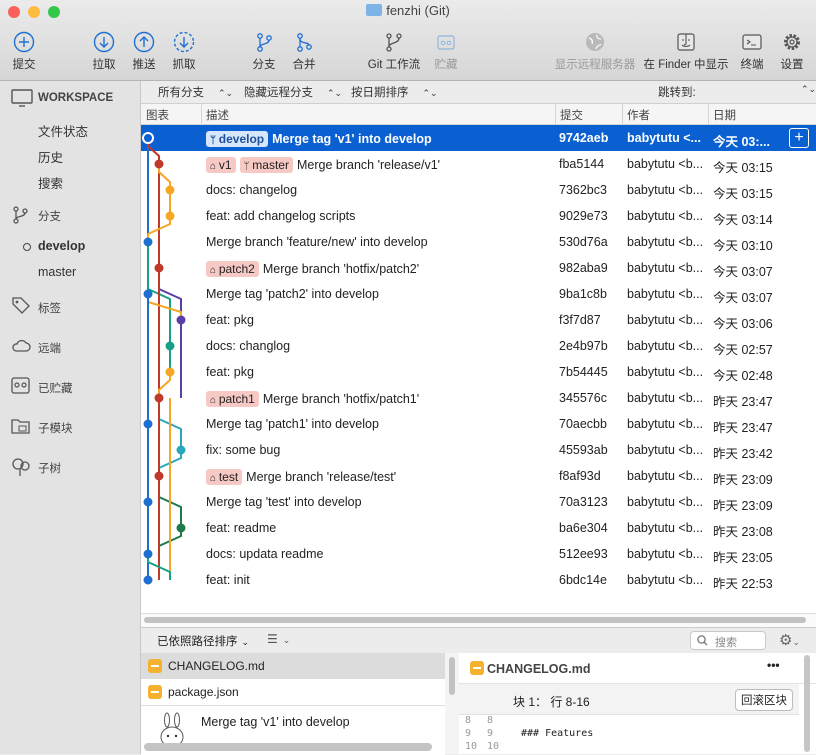 The width and height of the screenshot is (816, 755). What do you see at coordinates (49, 468) in the screenshot?
I see `sidebar-subtrees-header: 子树` at bounding box center [49, 468].